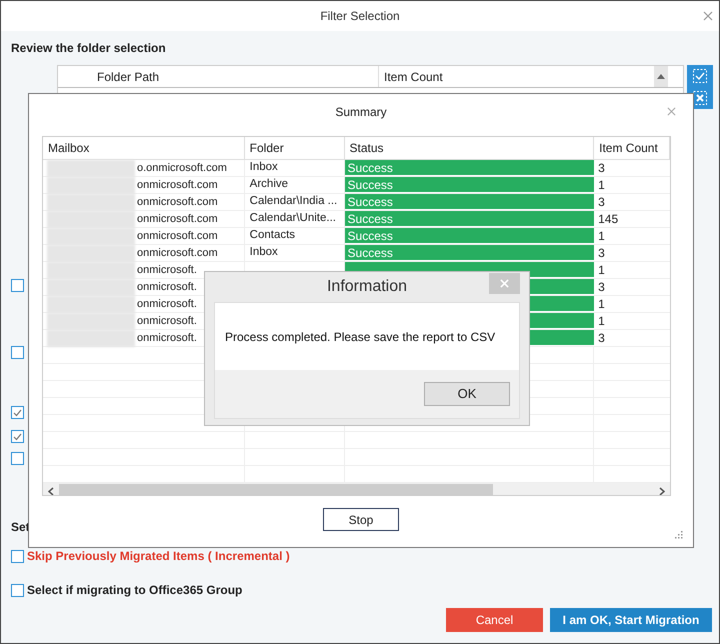 The image size is (720, 644). What do you see at coordinates (700, 98) in the screenshot?
I see `deselect-all-icon` at bounding box center [700, 98].